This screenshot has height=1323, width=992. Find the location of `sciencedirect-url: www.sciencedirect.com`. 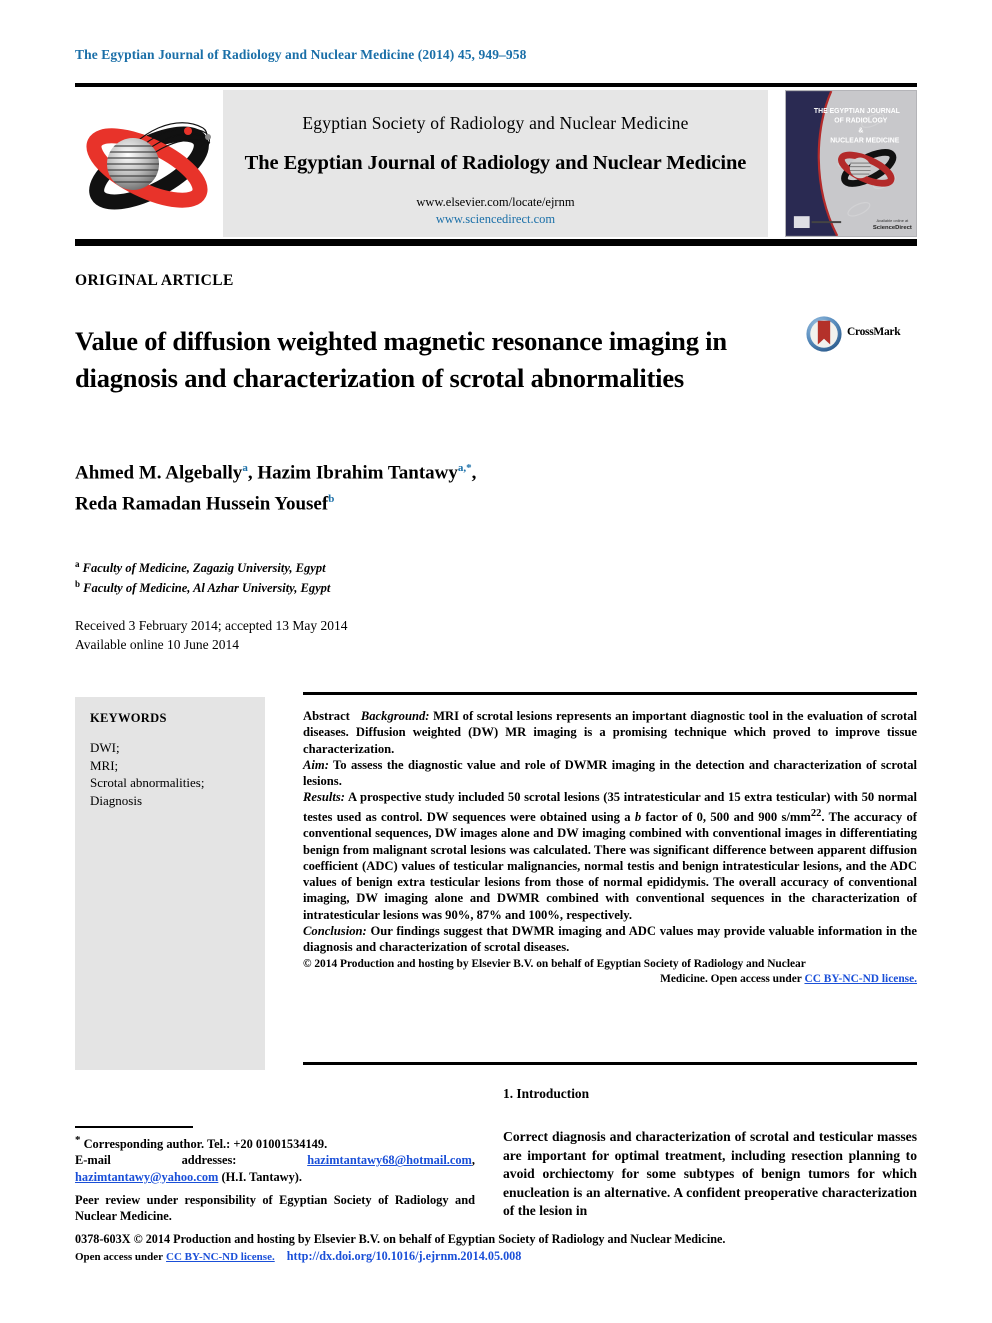

sciencedirect-url: www.sciencedirect.com is located at coordinates (495, 219).